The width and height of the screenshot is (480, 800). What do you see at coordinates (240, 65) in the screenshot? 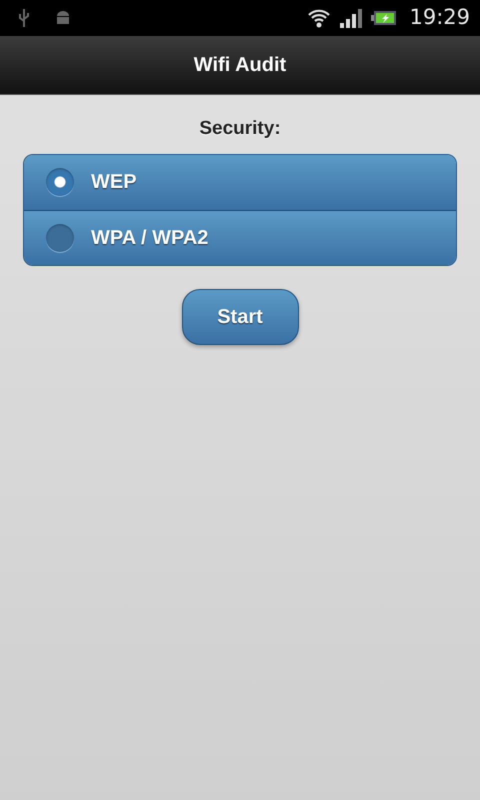
I see `app-title: Wifi Audit` at bounding box center [240, 65].